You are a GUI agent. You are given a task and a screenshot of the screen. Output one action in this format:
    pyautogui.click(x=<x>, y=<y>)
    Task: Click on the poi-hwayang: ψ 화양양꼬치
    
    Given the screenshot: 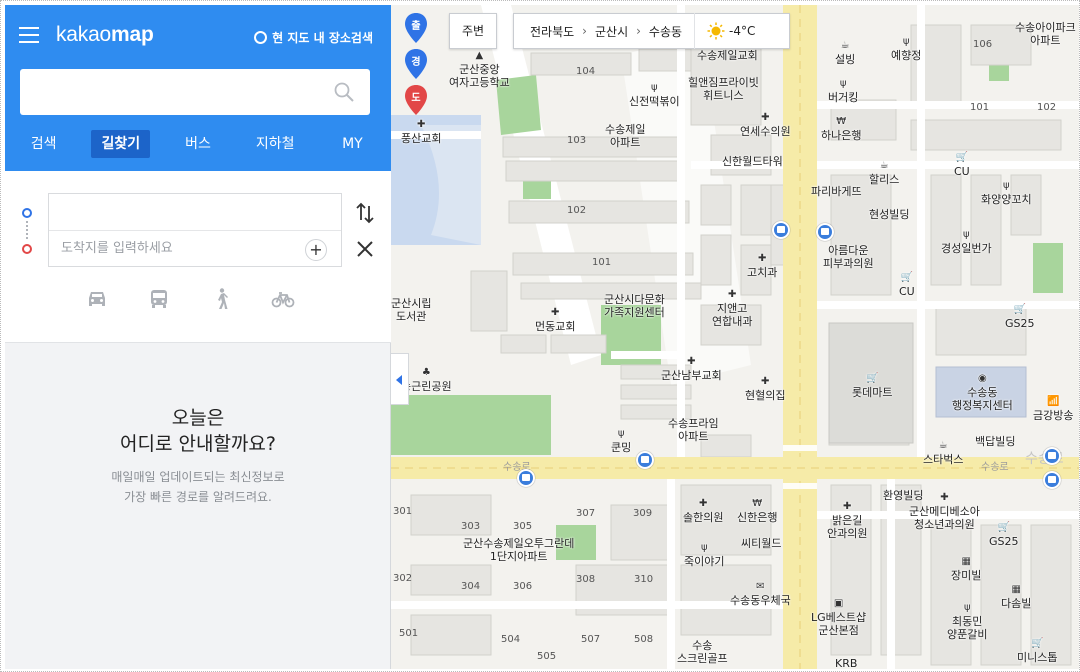 What is the action you would take?
    pyautogui.click(x=1006, y=194)
    